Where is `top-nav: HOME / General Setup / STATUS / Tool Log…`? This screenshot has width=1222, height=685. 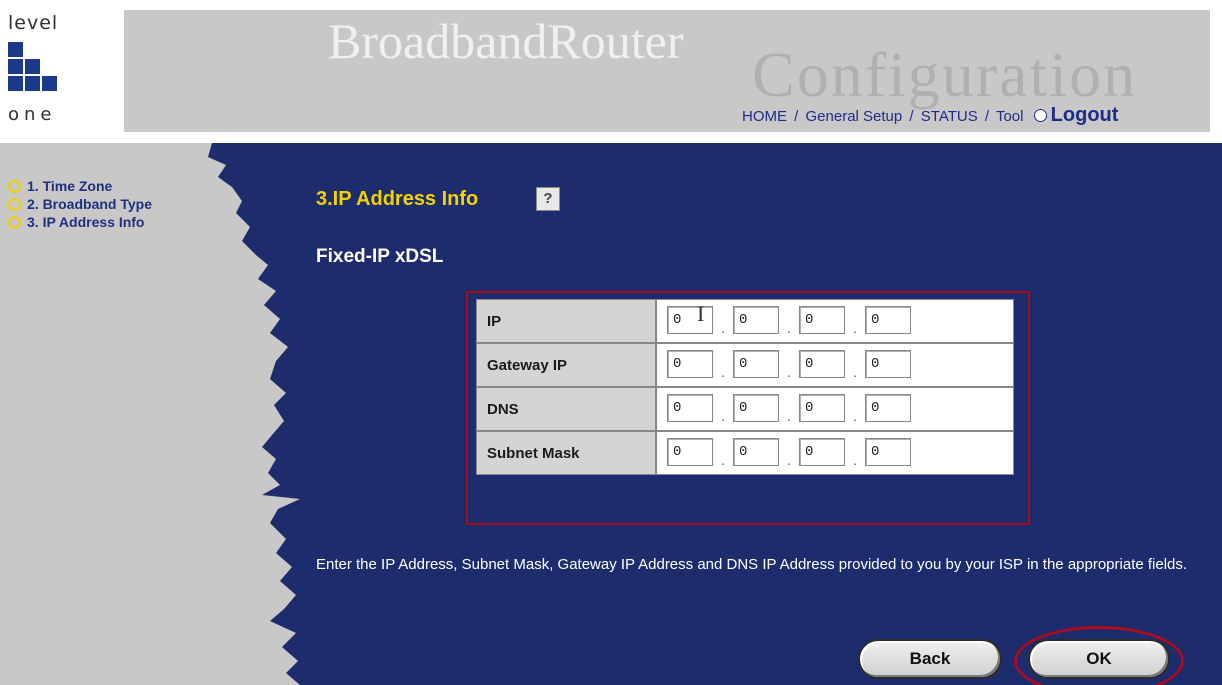
top-nav: HOME / General Setup / STATUS / Tool Log… is located at coordinates (930, 115).